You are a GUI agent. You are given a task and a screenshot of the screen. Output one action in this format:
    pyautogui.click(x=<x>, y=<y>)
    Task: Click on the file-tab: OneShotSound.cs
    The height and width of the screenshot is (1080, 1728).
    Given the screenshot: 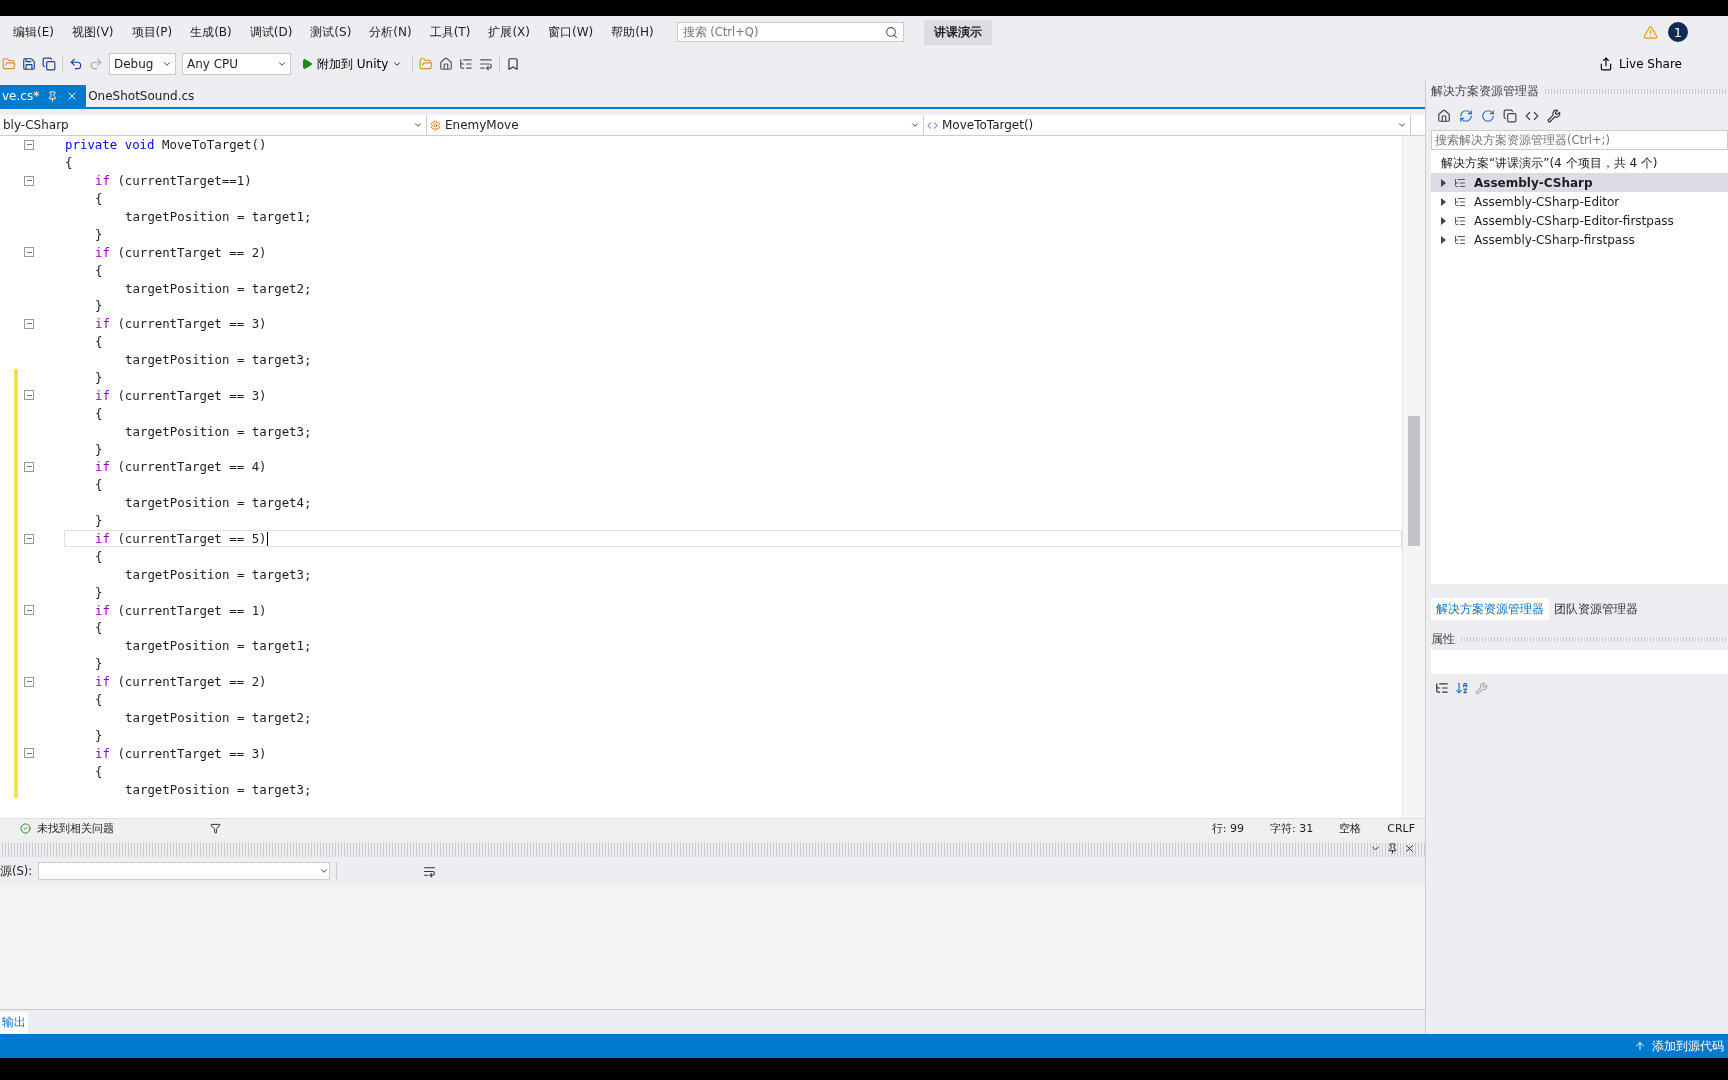 What is the action you would take?
    pyautogui.click(x=144, y=96)
    